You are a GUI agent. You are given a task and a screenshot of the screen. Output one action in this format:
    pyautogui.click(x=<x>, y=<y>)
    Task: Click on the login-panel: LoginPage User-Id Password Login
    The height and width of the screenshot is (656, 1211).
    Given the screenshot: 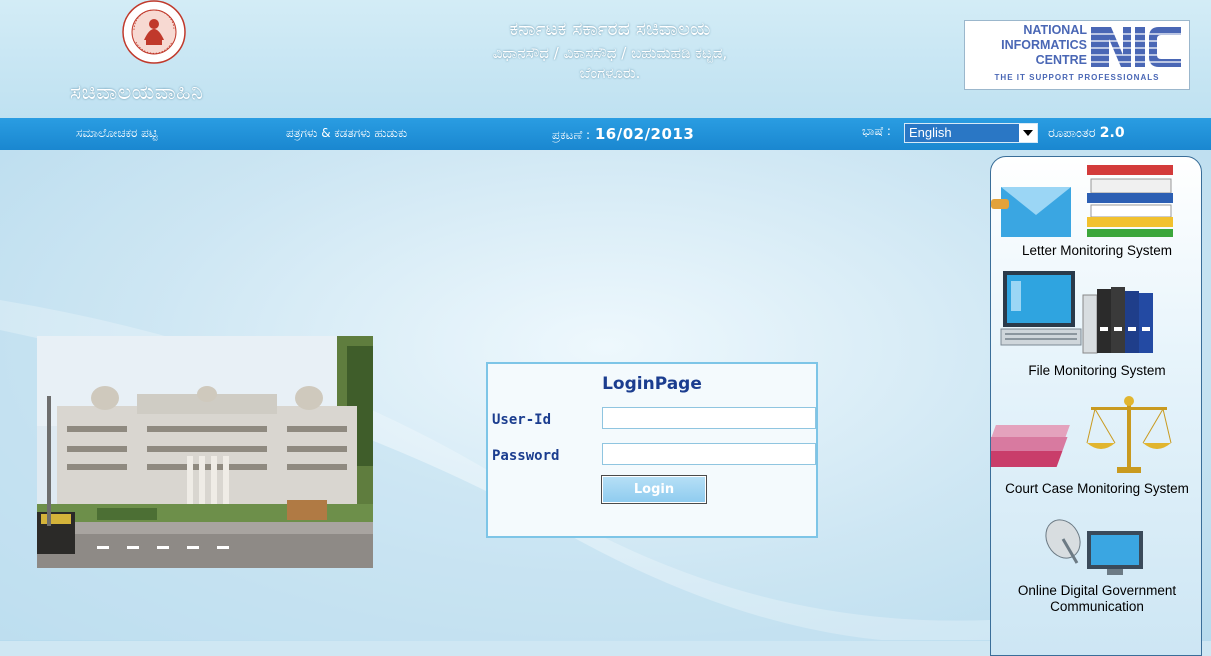 What is the action you would take?
    pyautogui.click(x=652, y=450)
    